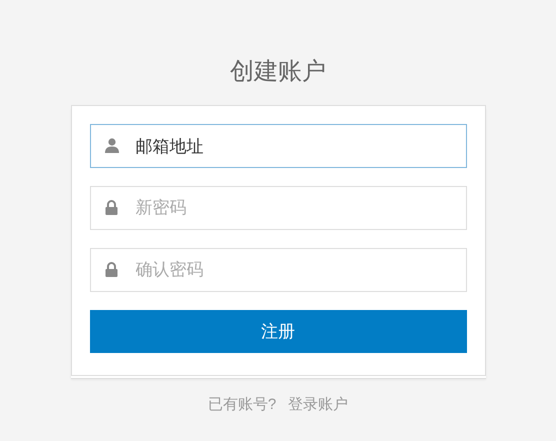  What do you see at coordinates (278, 72) in the screenshot?
I see `page-title: 创建账户` at bounding box center [278, 72].